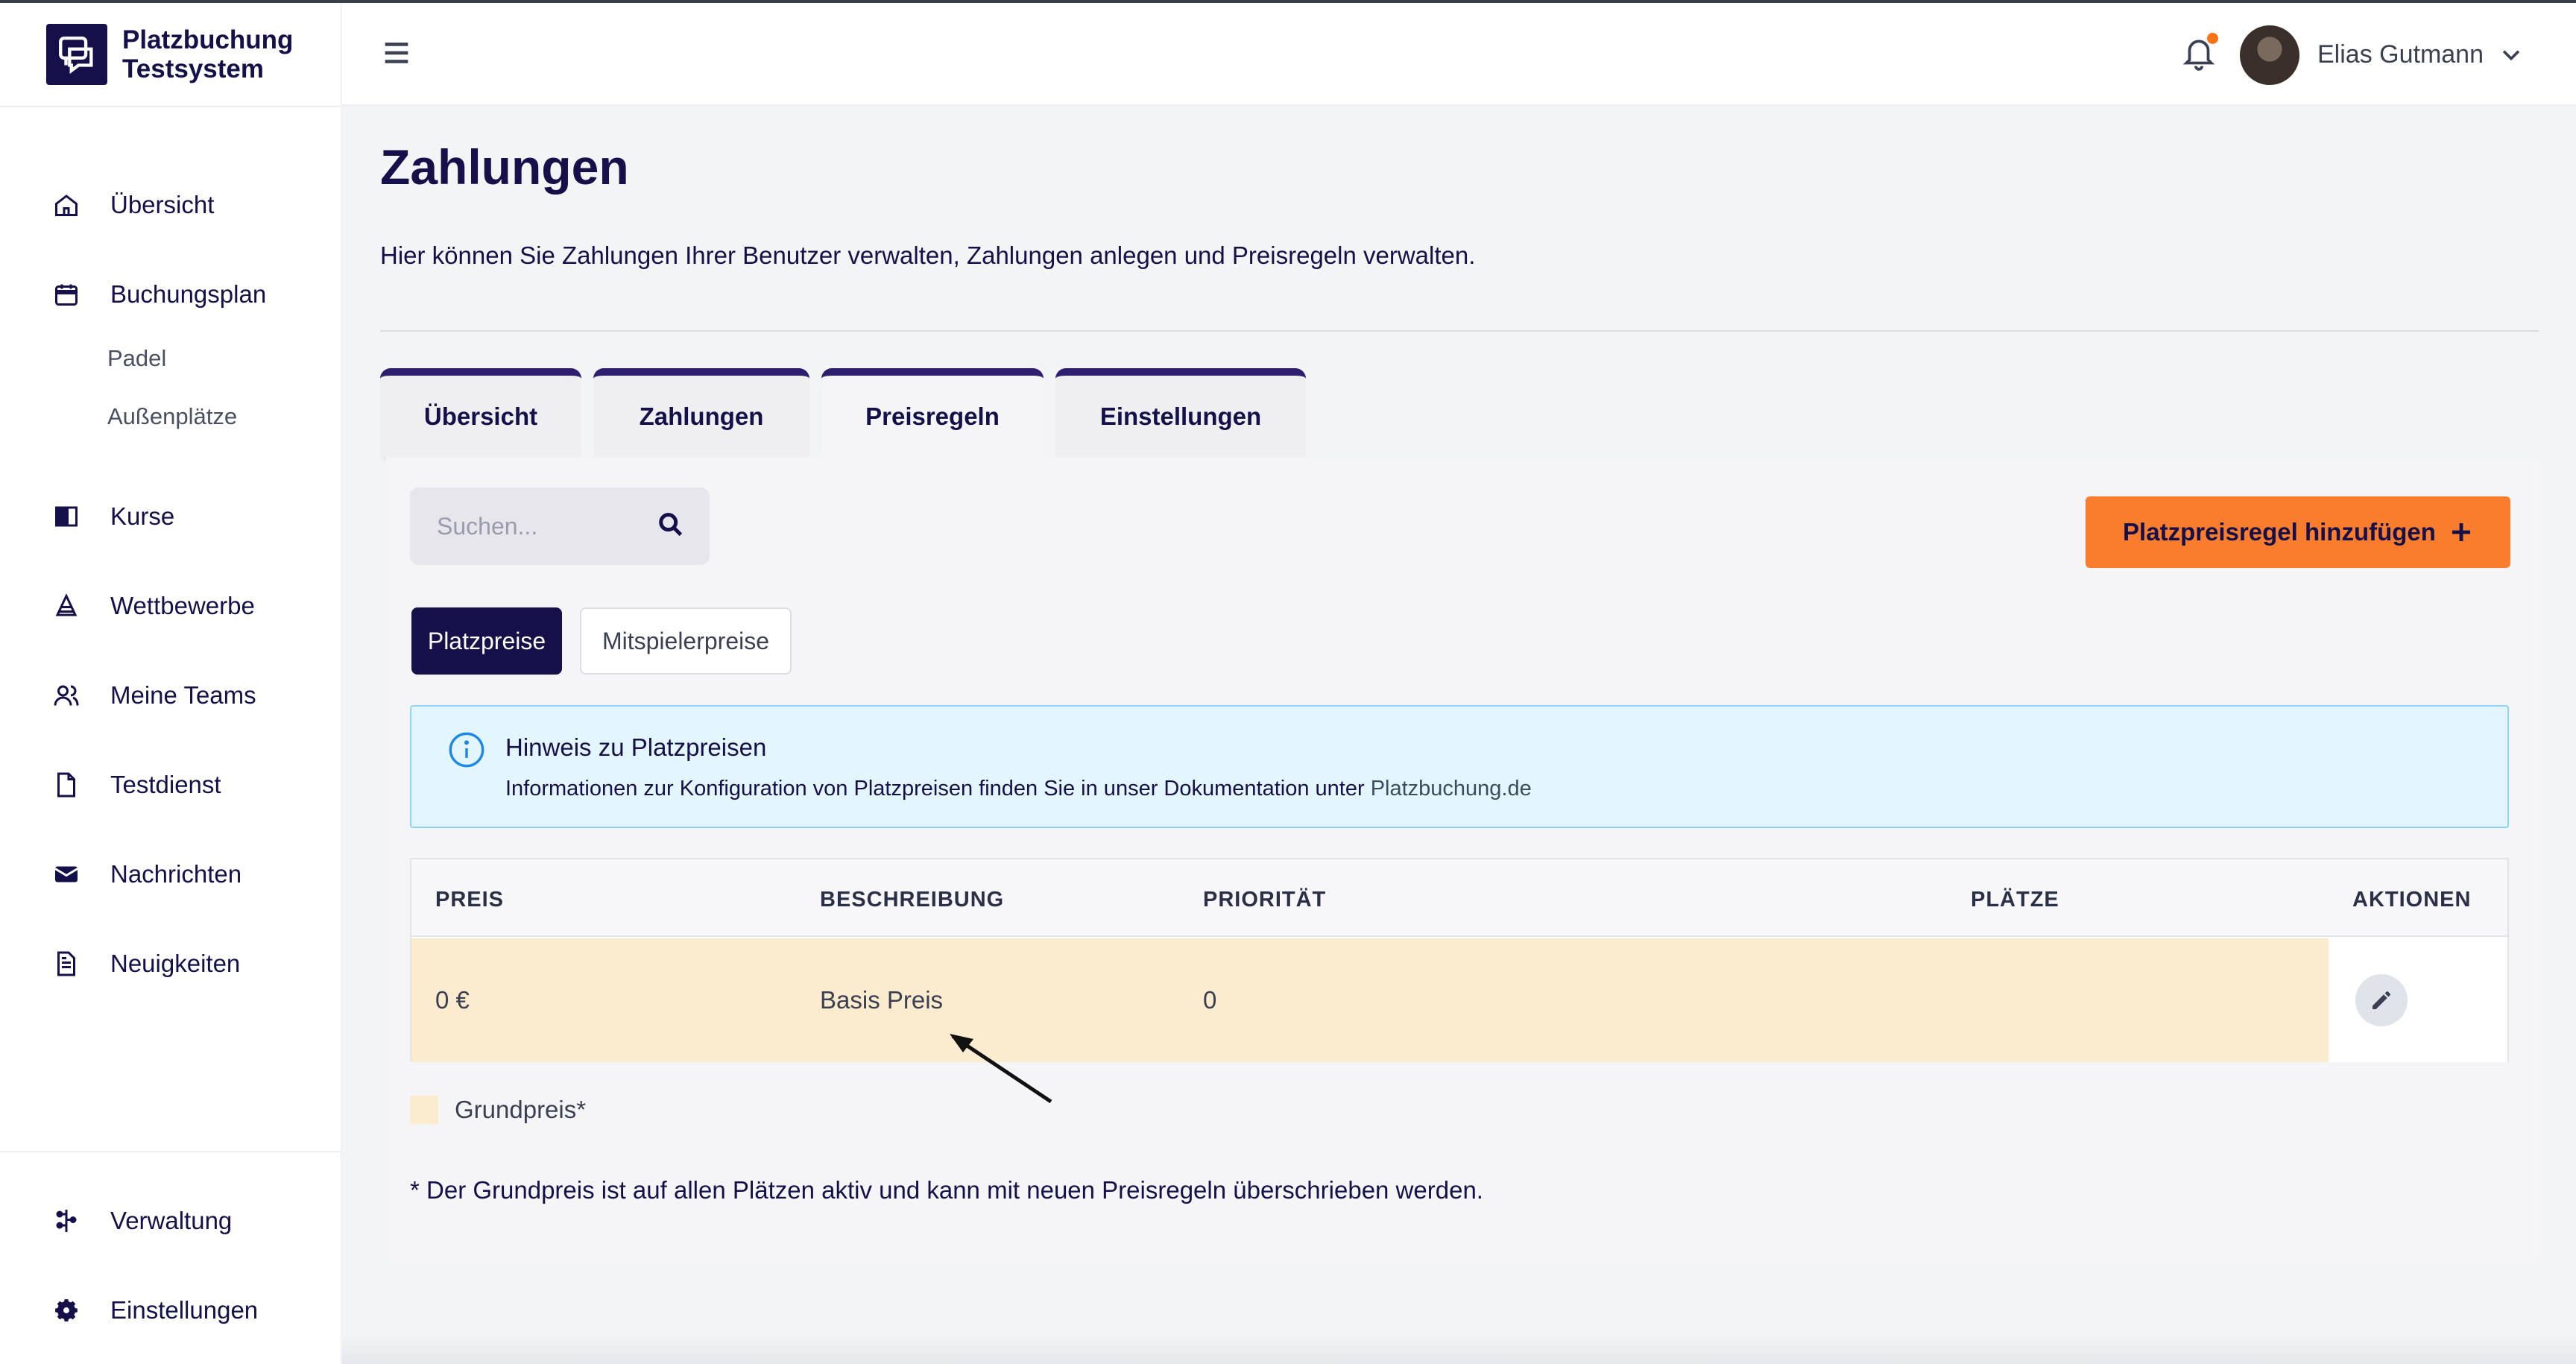  I want to click on envelope-icon, so click(66, 874).